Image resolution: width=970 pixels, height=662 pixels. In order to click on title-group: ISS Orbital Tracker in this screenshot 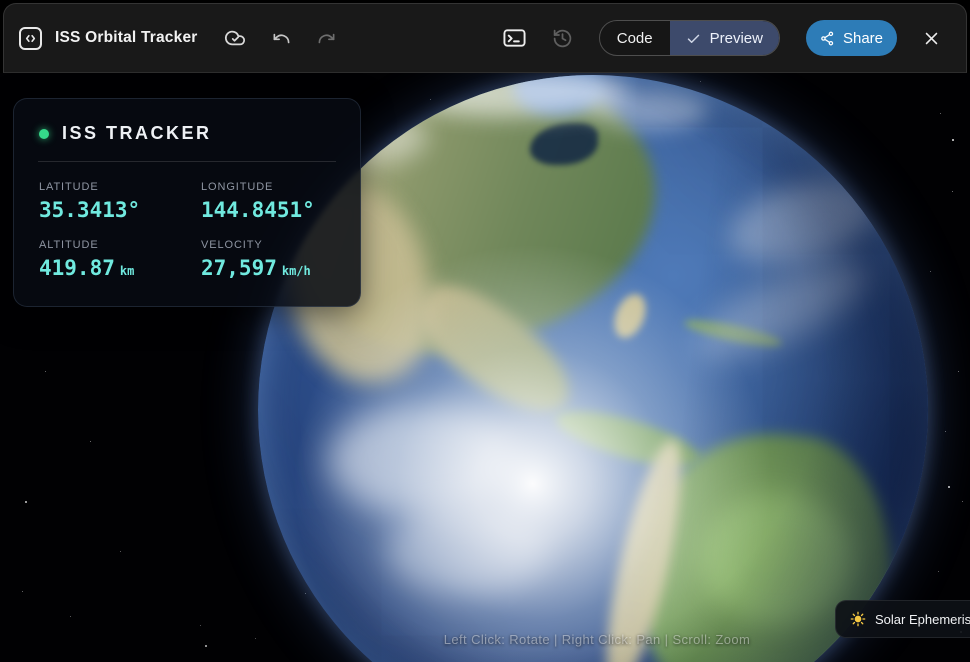, I will do `click(108, 38)`.